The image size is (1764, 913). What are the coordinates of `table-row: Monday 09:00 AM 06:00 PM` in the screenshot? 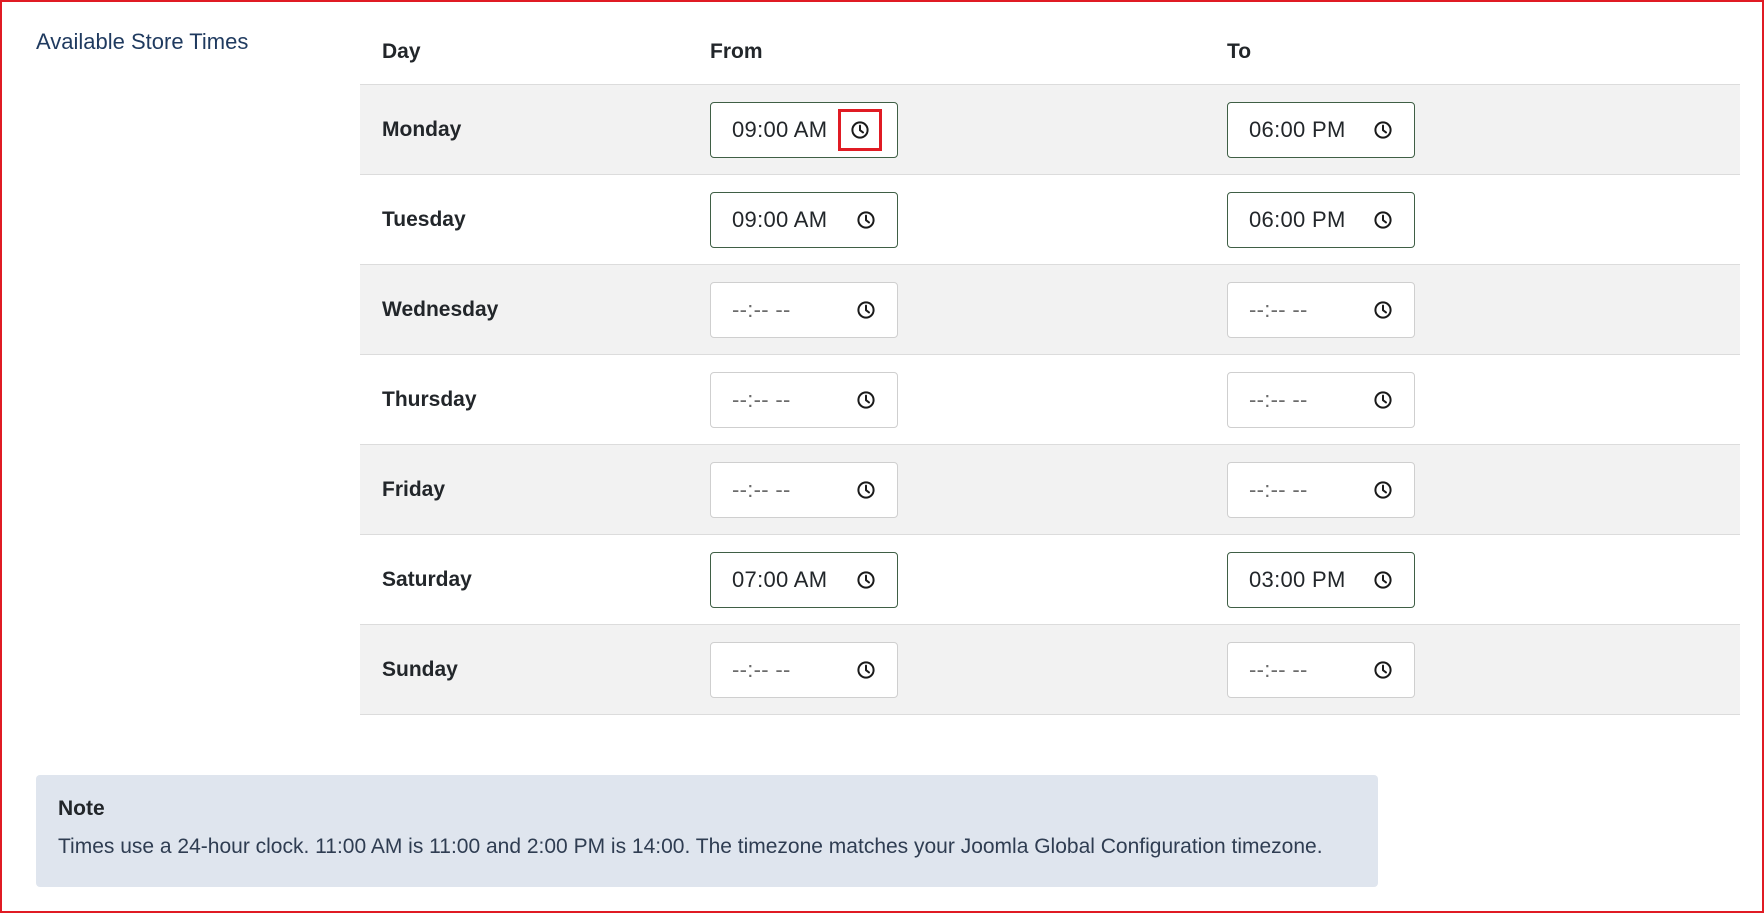 It's located at (1050, 129).